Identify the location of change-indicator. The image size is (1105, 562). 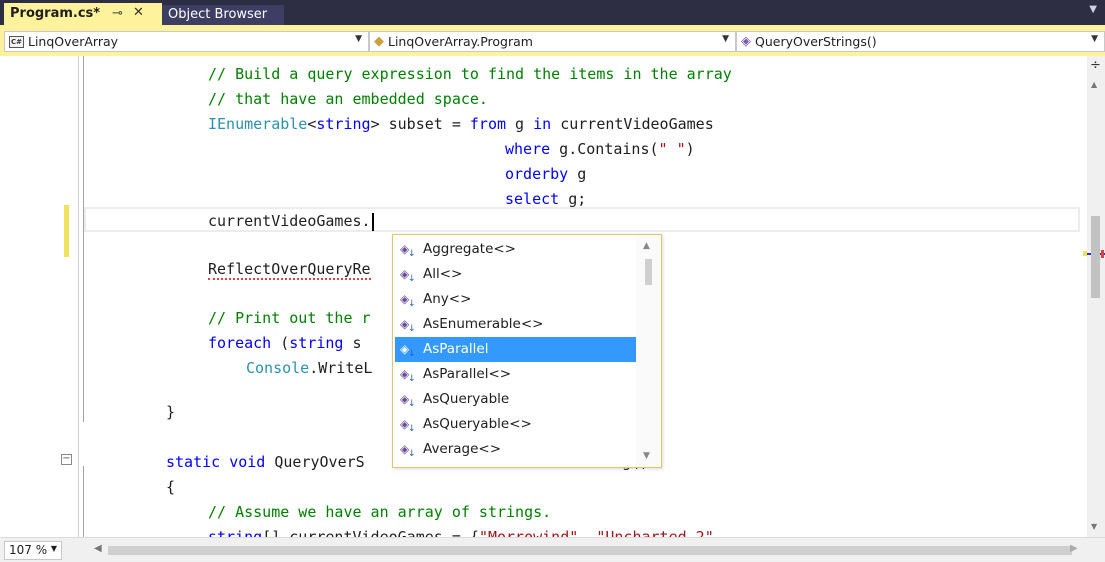
(66, 231).